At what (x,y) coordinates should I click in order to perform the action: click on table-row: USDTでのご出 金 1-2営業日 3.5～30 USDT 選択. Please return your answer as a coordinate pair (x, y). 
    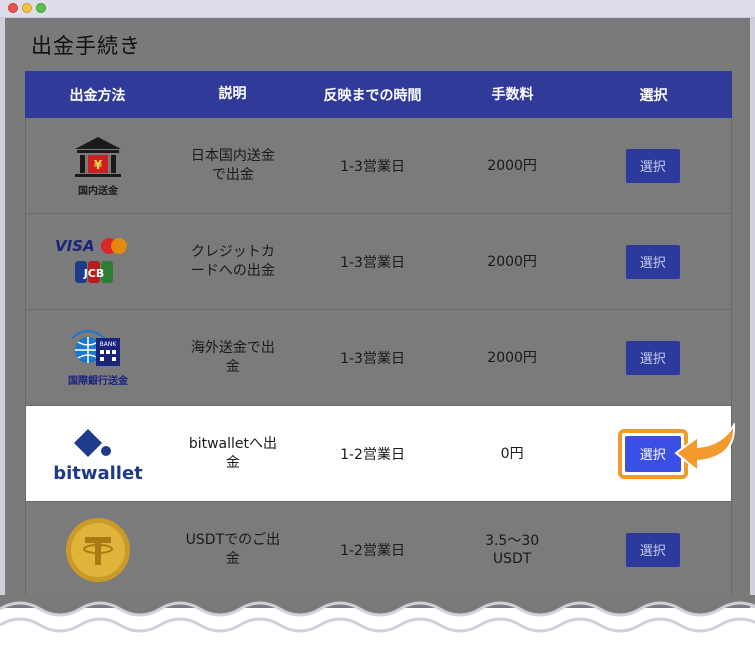
    Looking at the image, I should click on (378, 550).